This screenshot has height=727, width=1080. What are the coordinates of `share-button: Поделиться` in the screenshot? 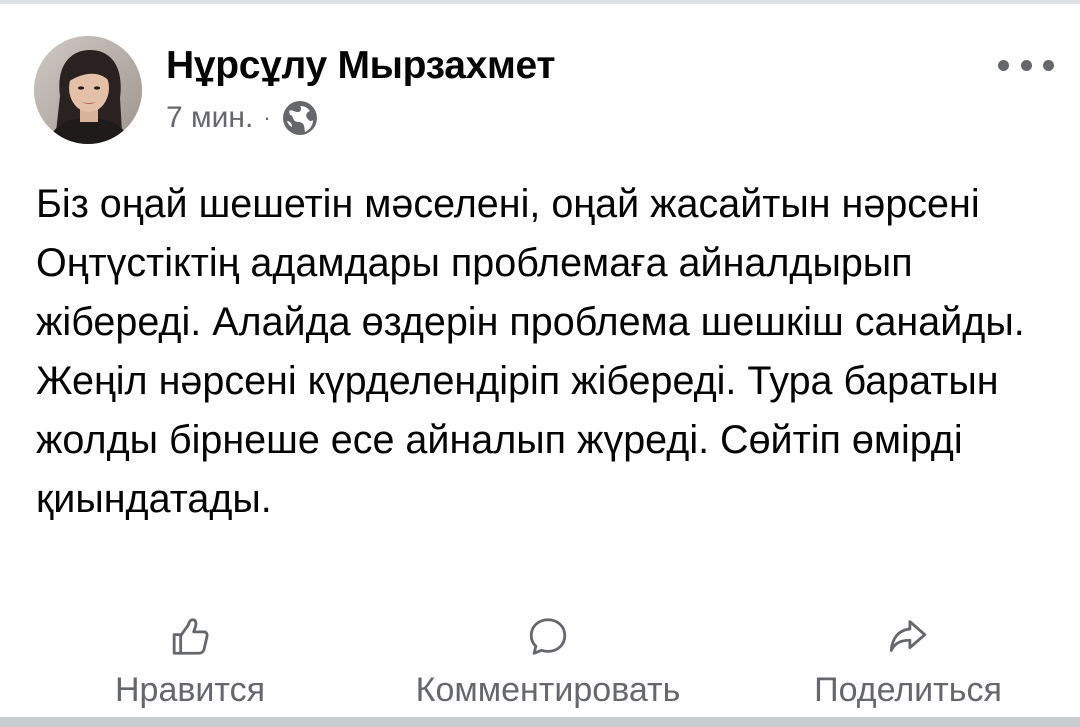 It's located at (908, 660).